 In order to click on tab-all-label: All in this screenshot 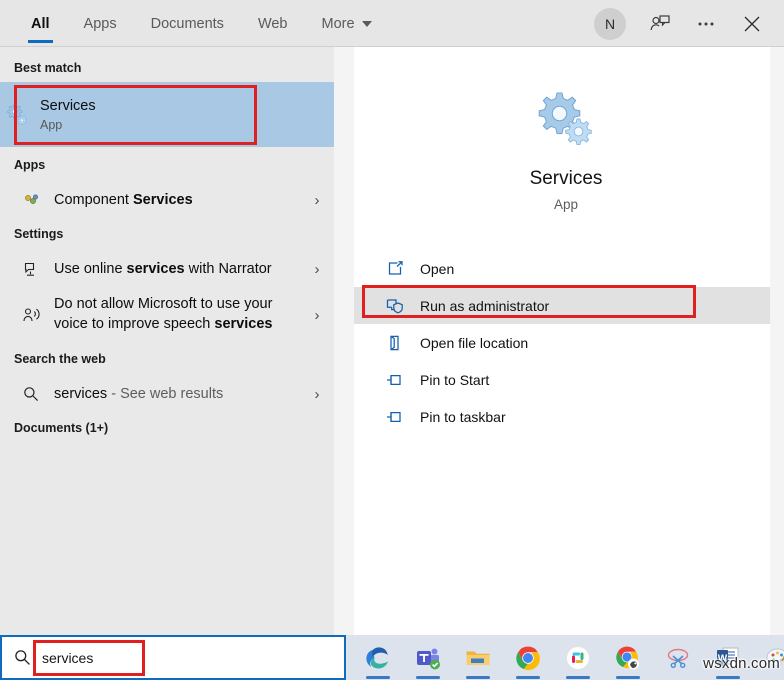, I will do `click(40, 23)`.